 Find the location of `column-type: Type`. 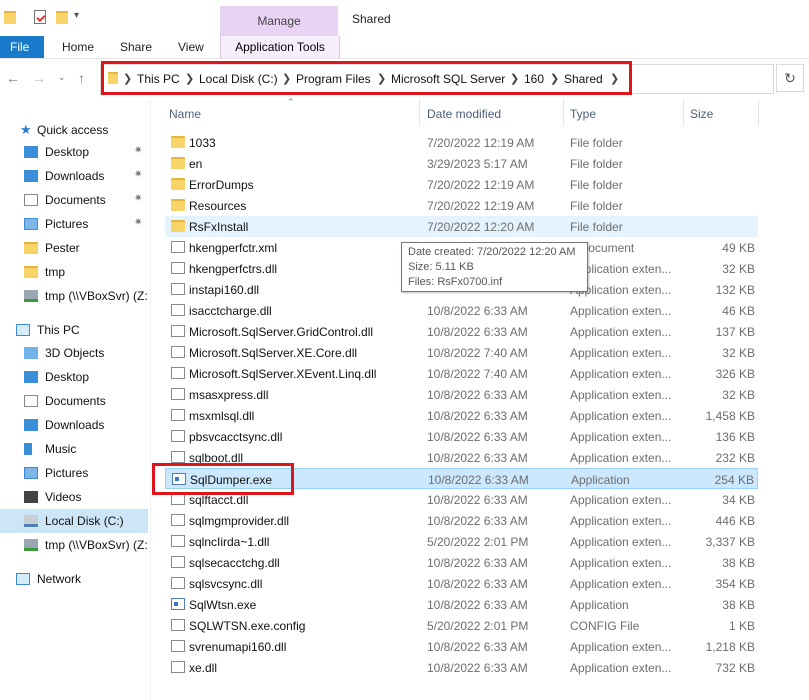

column-type: Type is located at coordinates (583, 114).